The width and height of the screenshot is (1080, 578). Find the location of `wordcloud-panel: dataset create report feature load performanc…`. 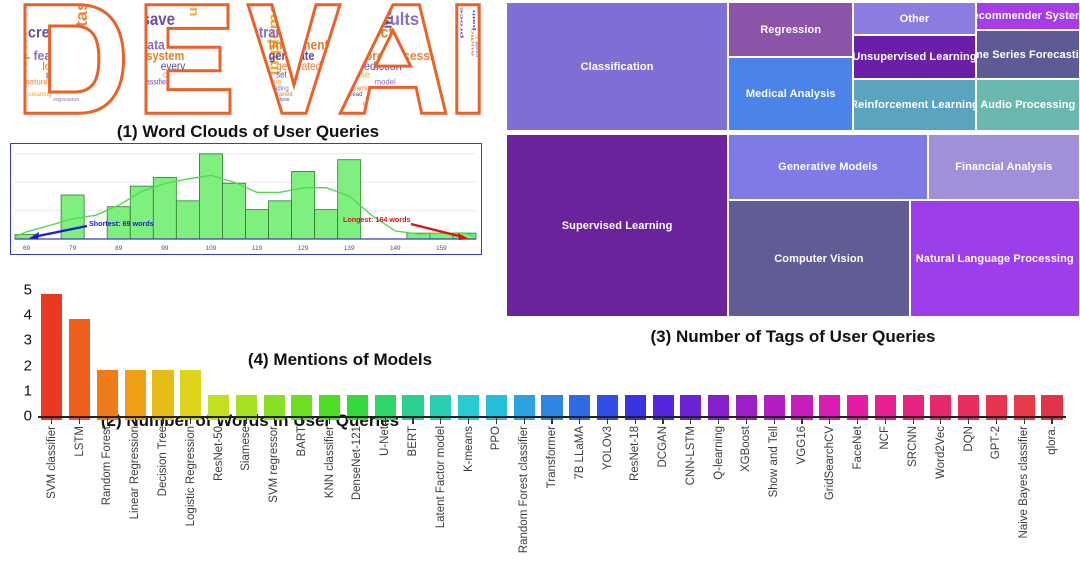

wordcloud-panel: dataset create report feature load performanc… is located at coordinates (248, 70).